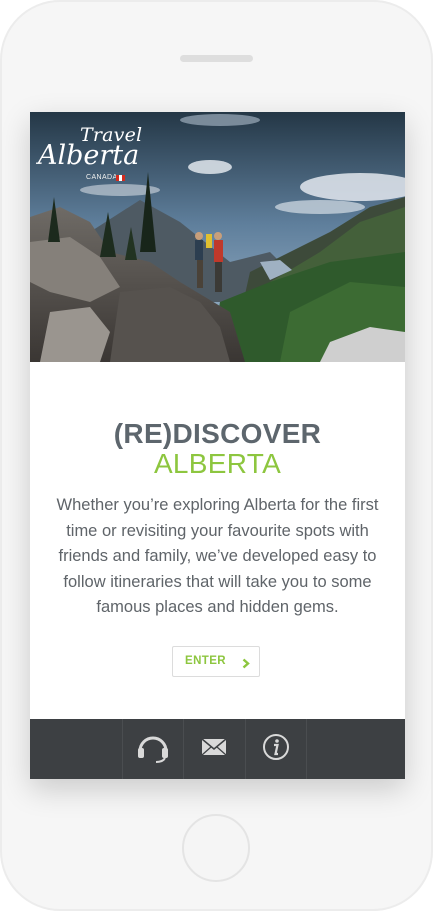 This screenshot has height=911, width=433. Describe the element at coordinates (205, 661) in the screenshot. I see `enter-button-label: ENTER` at that location.